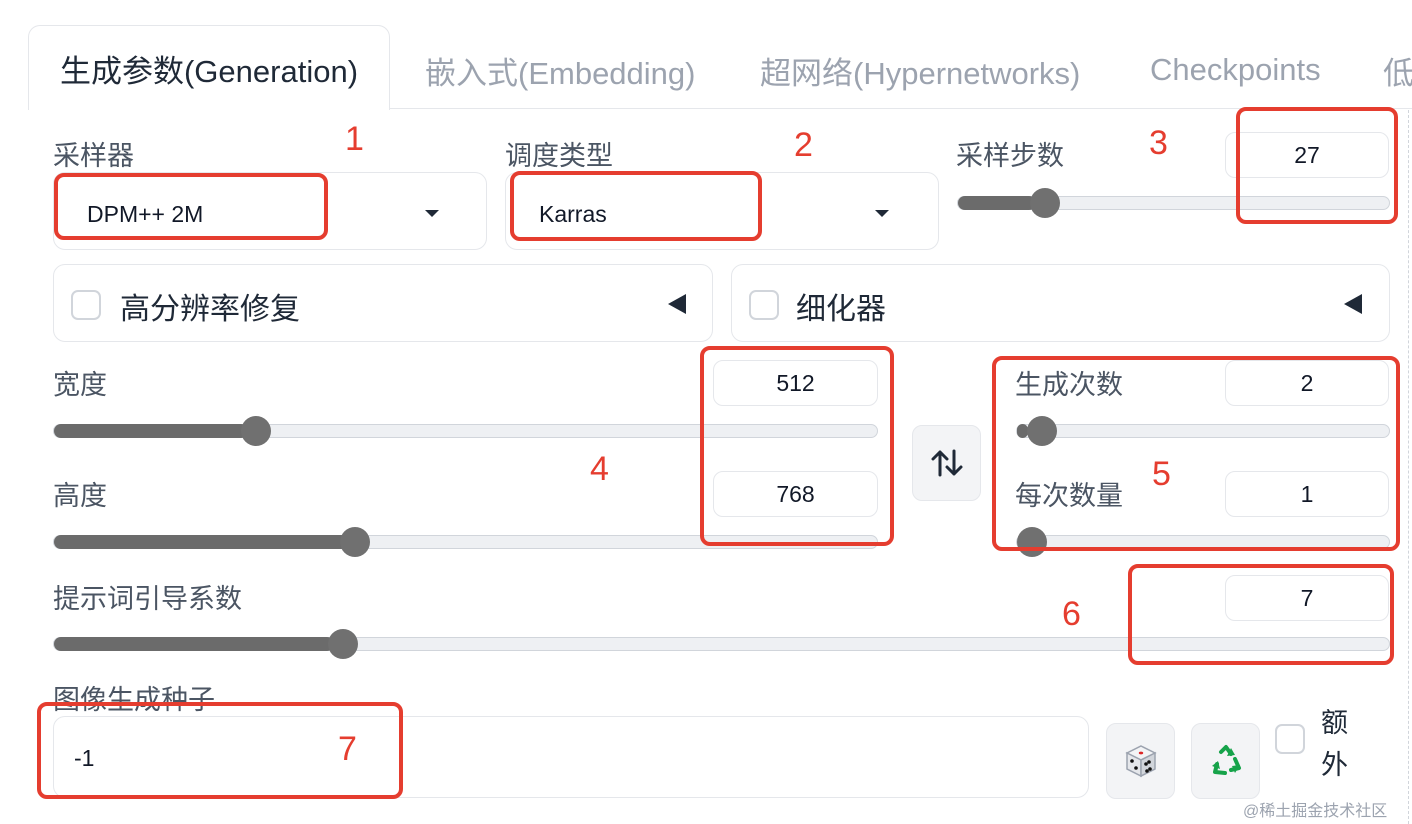  What do you see at coordinates (1069, 385) in the screenshot?
I see `batch-count-label: 生成次数` at bounding box center [1069, 385].